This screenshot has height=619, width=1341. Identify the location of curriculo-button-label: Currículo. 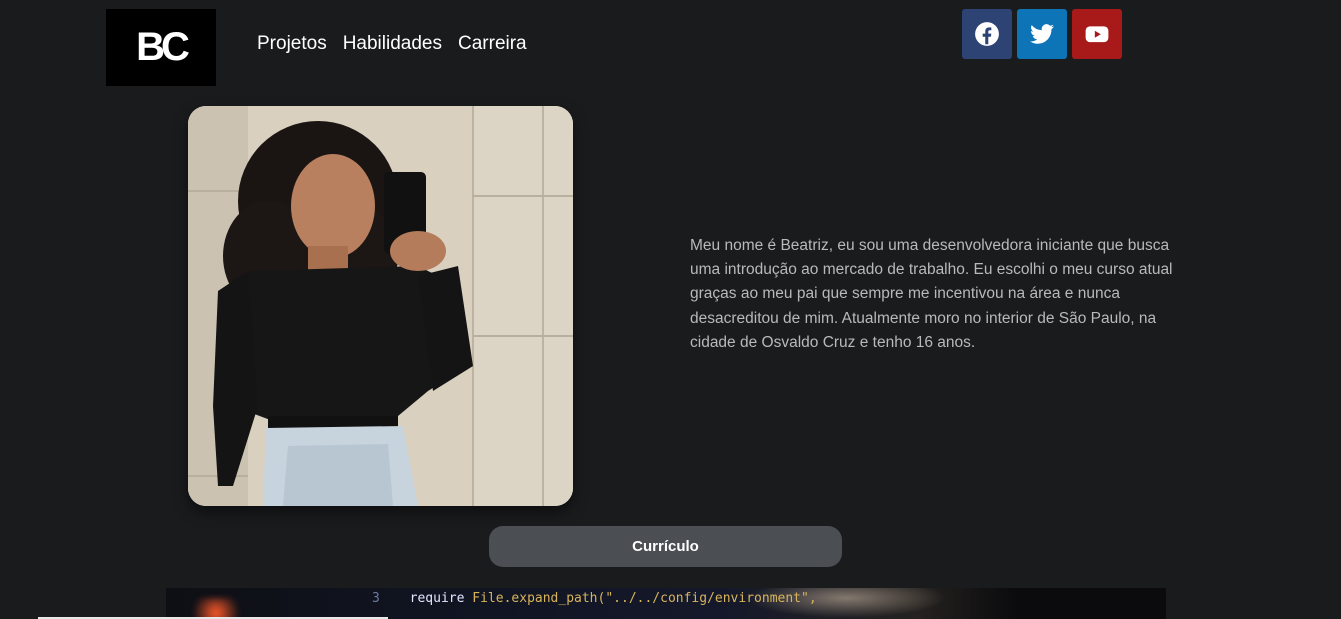
(665, 546).